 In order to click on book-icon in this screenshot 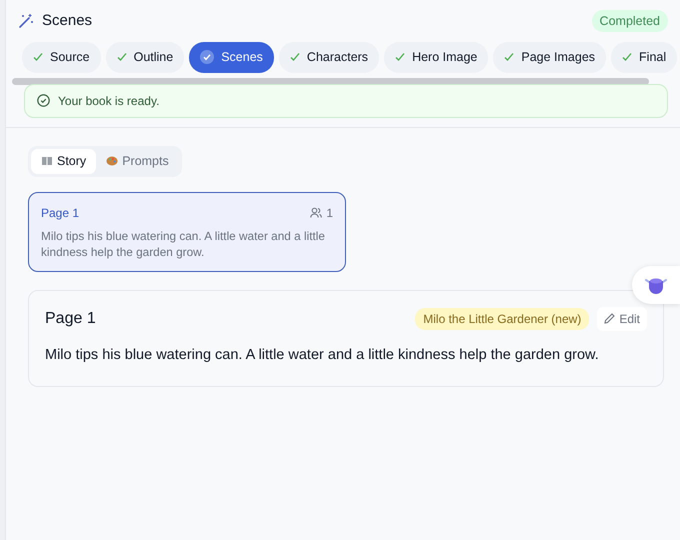, I will do `click(47, 161)`.